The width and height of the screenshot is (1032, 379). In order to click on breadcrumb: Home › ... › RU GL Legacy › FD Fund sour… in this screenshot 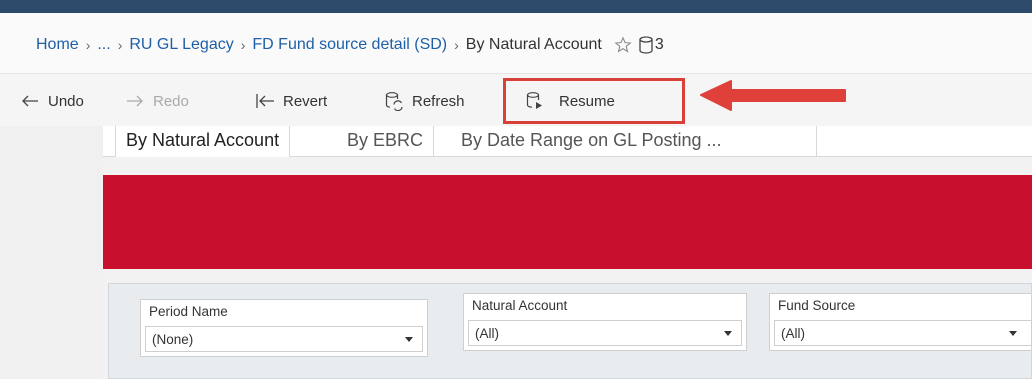, I will do `click(350, 45)`.